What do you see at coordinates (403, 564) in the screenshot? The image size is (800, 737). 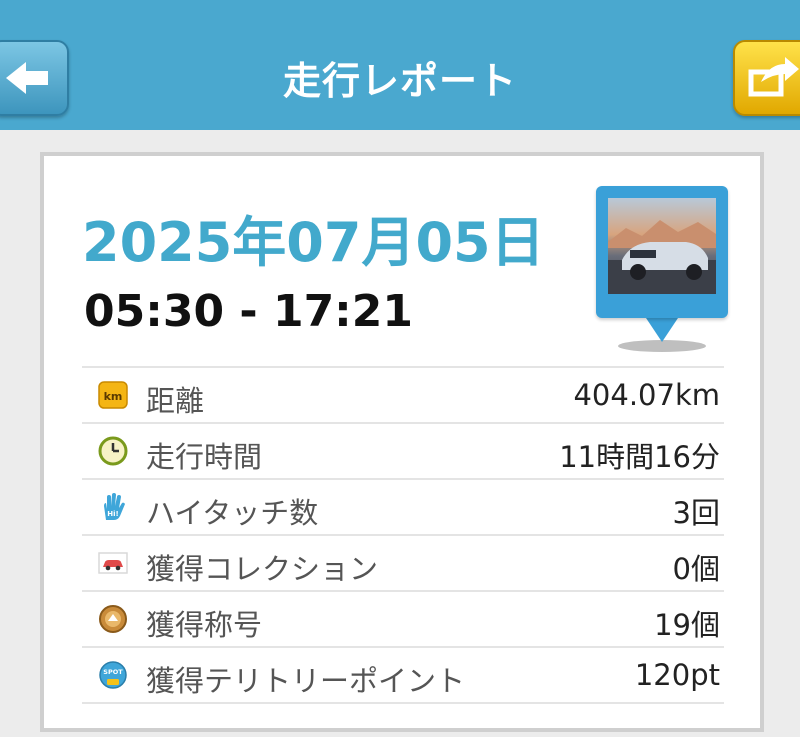 I see `stat-row-collections: 獲得コレクション 0個` at bounding box center [403, 564].